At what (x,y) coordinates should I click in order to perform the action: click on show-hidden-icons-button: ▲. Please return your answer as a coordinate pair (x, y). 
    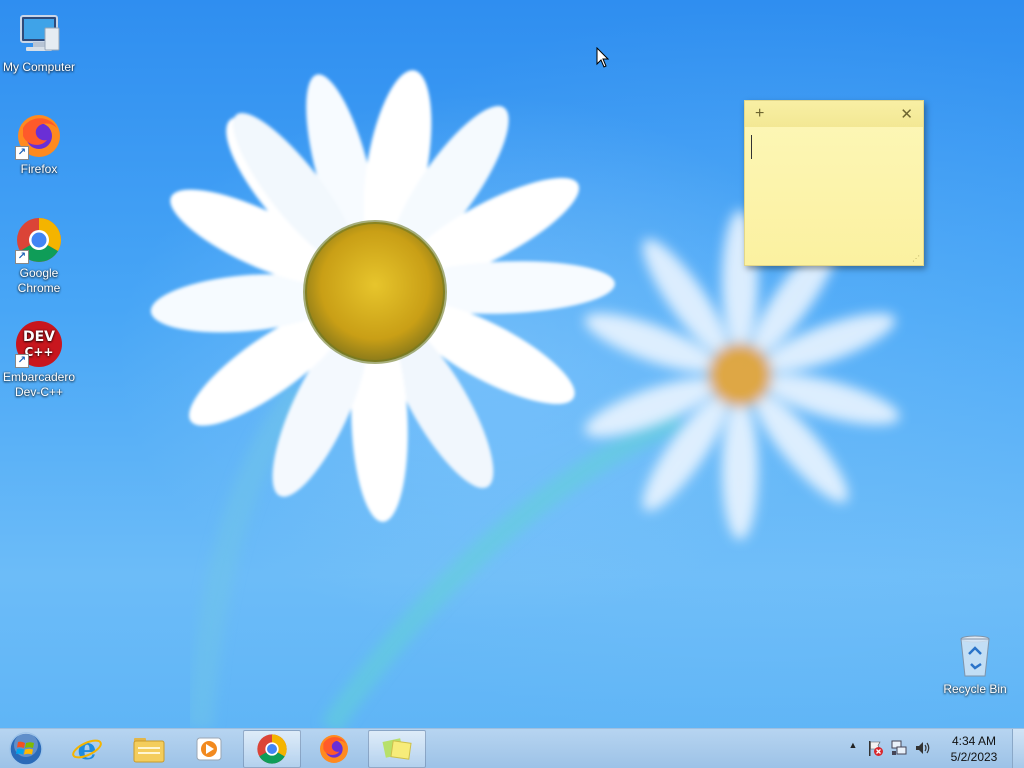
    Looking at the image, I should click on (853, 749).